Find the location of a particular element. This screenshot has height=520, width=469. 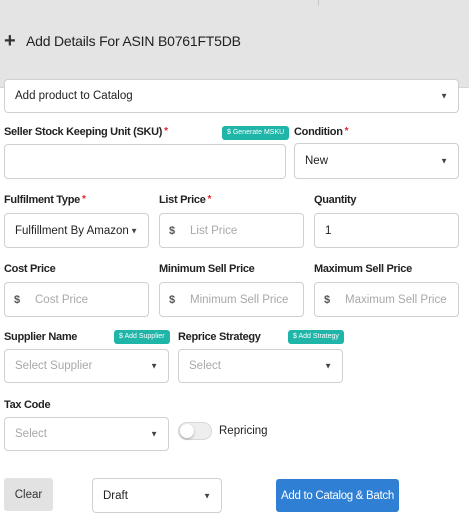

header-divider is located at coordinates (318, 3).